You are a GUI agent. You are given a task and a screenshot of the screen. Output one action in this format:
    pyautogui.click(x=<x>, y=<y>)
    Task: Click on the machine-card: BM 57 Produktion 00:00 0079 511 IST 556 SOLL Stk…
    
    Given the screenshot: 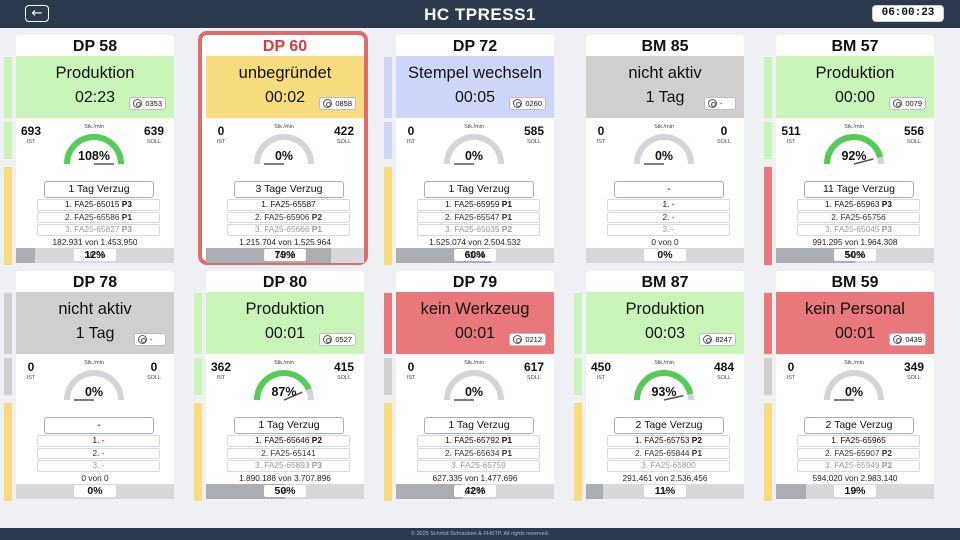 What is the action you would take?
    pyautogui.click(x=849, y=150)
    